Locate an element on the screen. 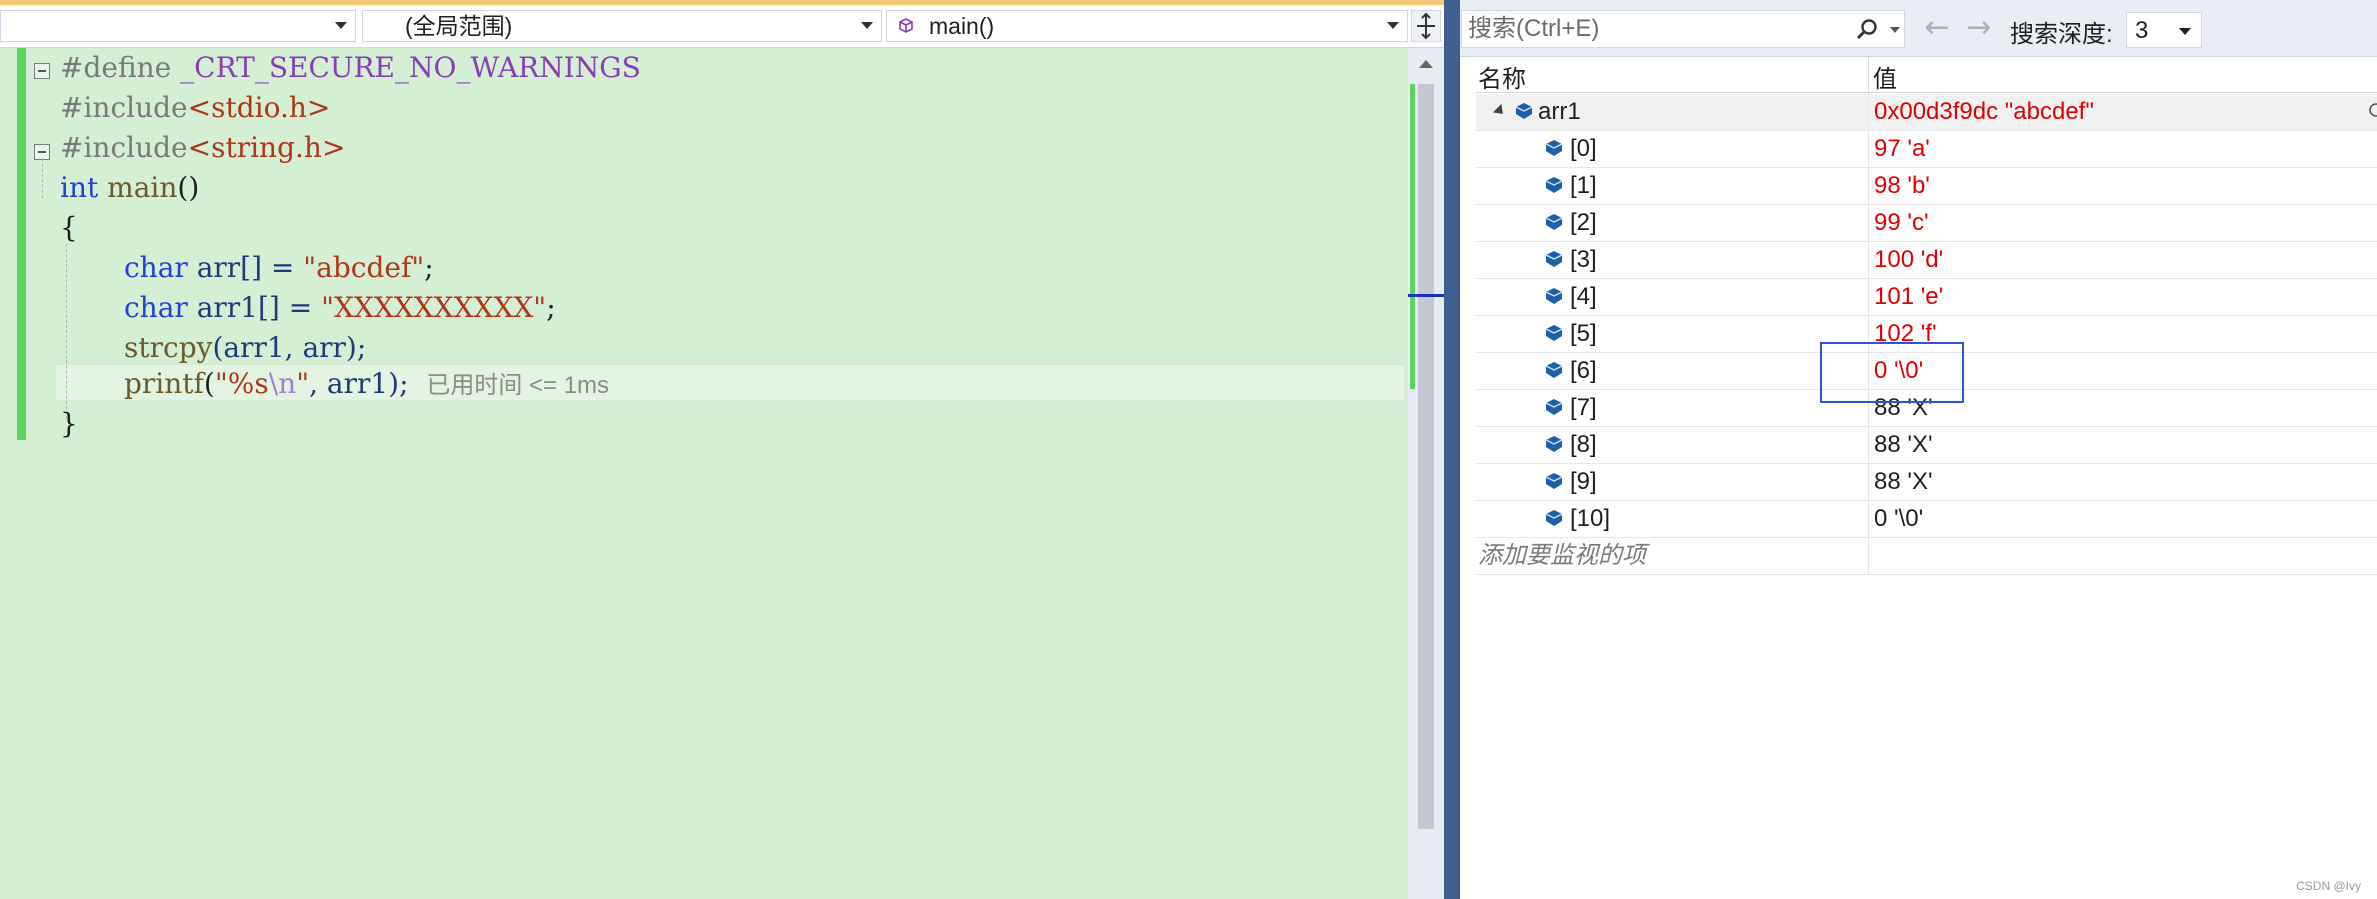 Image resolution: width=2377 pixels, height=899 pixels. split-window-button is located at coordinates (1426, 26).